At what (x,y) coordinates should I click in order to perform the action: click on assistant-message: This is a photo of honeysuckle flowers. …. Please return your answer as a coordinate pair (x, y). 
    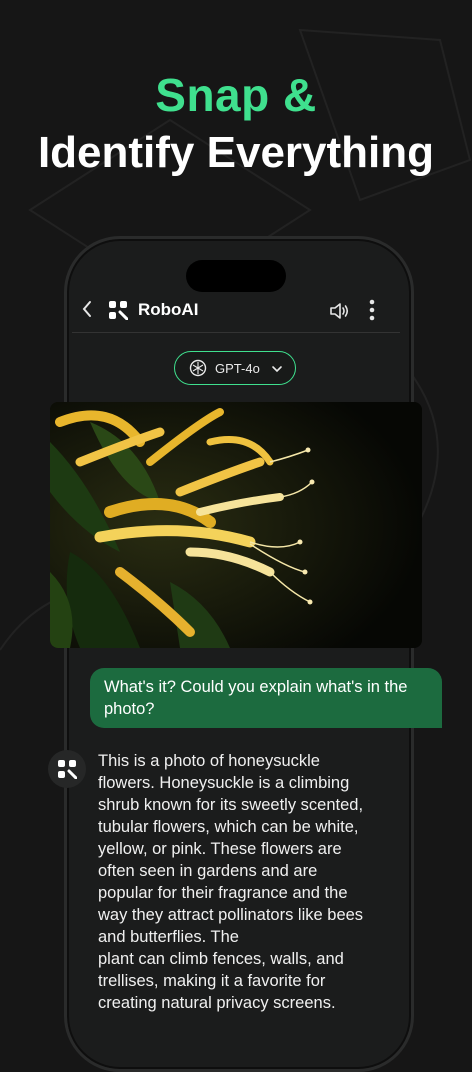
    Looking at the image, I should click on (231, 882).